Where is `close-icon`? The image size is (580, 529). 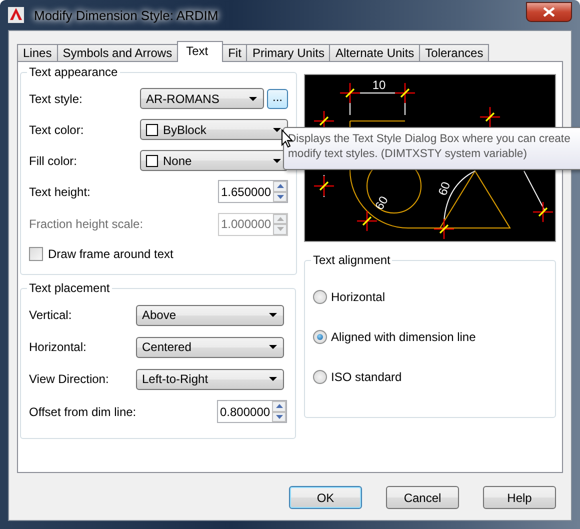 close-icon is located at coordinates (549, 12).